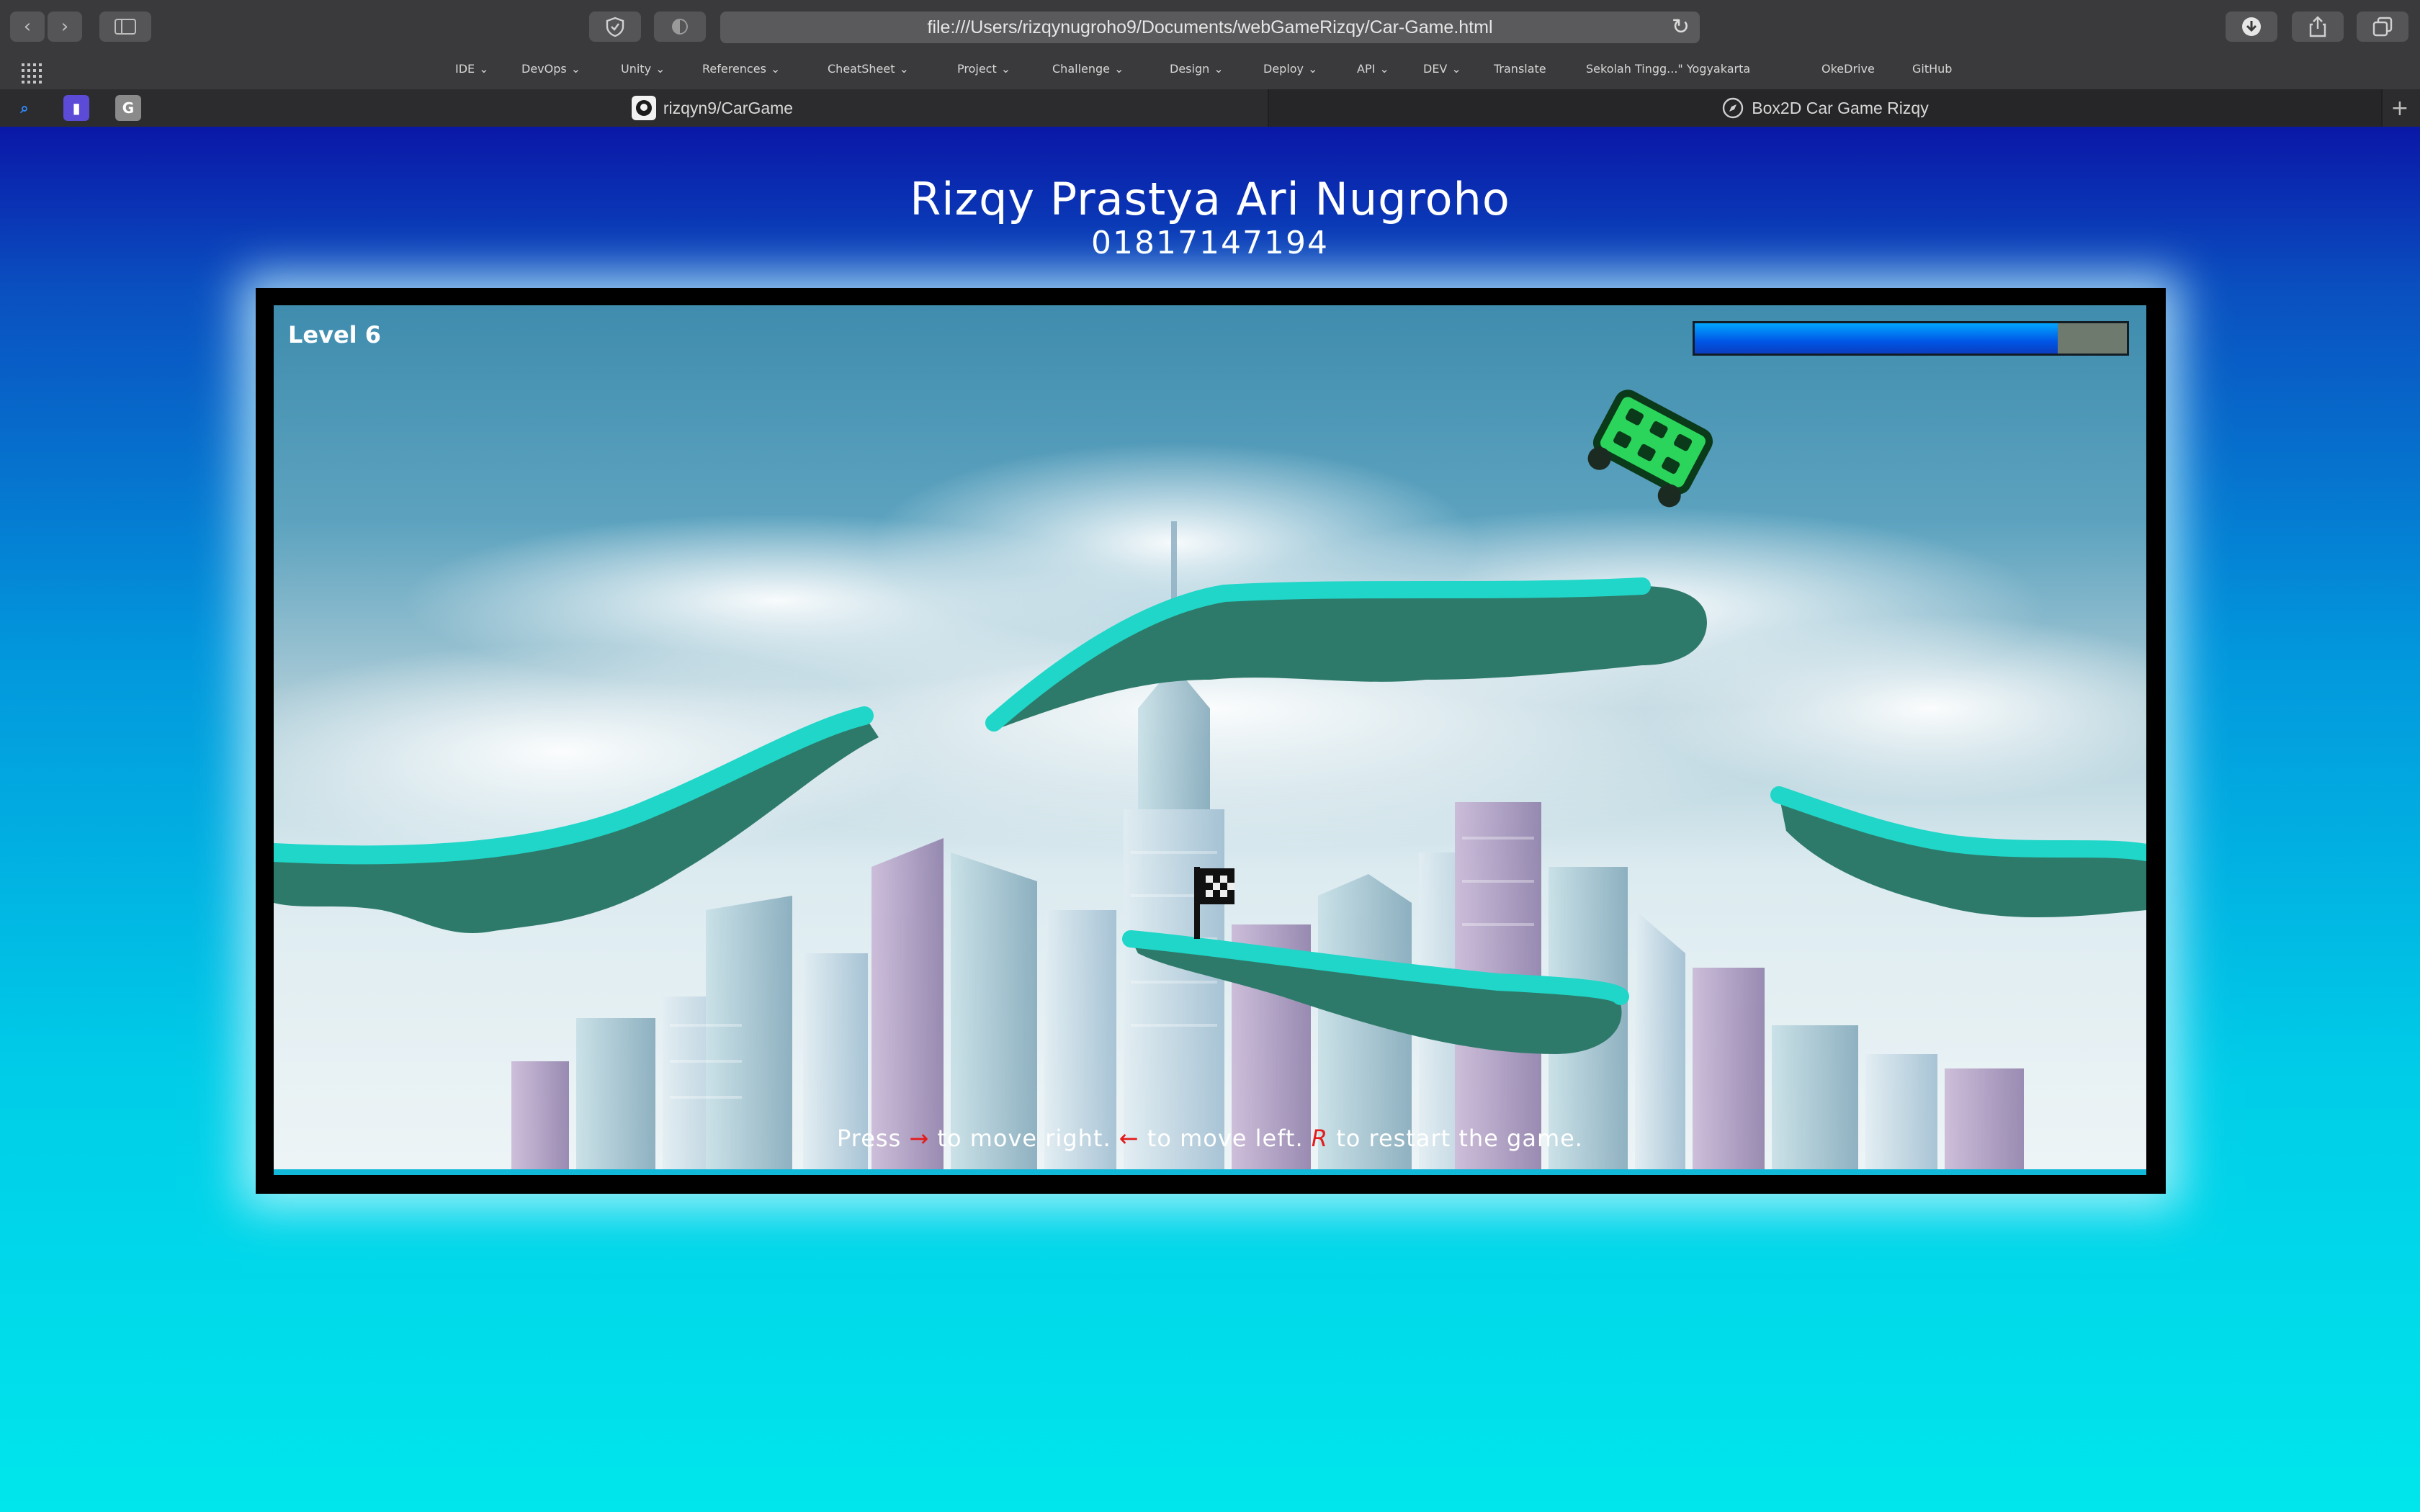  I want to click on bookmark-cheatsheet: CheatSheet ⌄, so click(869, 69).